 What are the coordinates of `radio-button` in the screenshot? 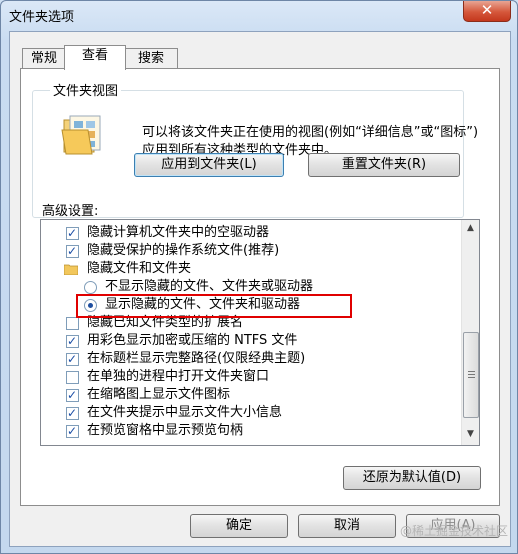 It's located at (90, 287).